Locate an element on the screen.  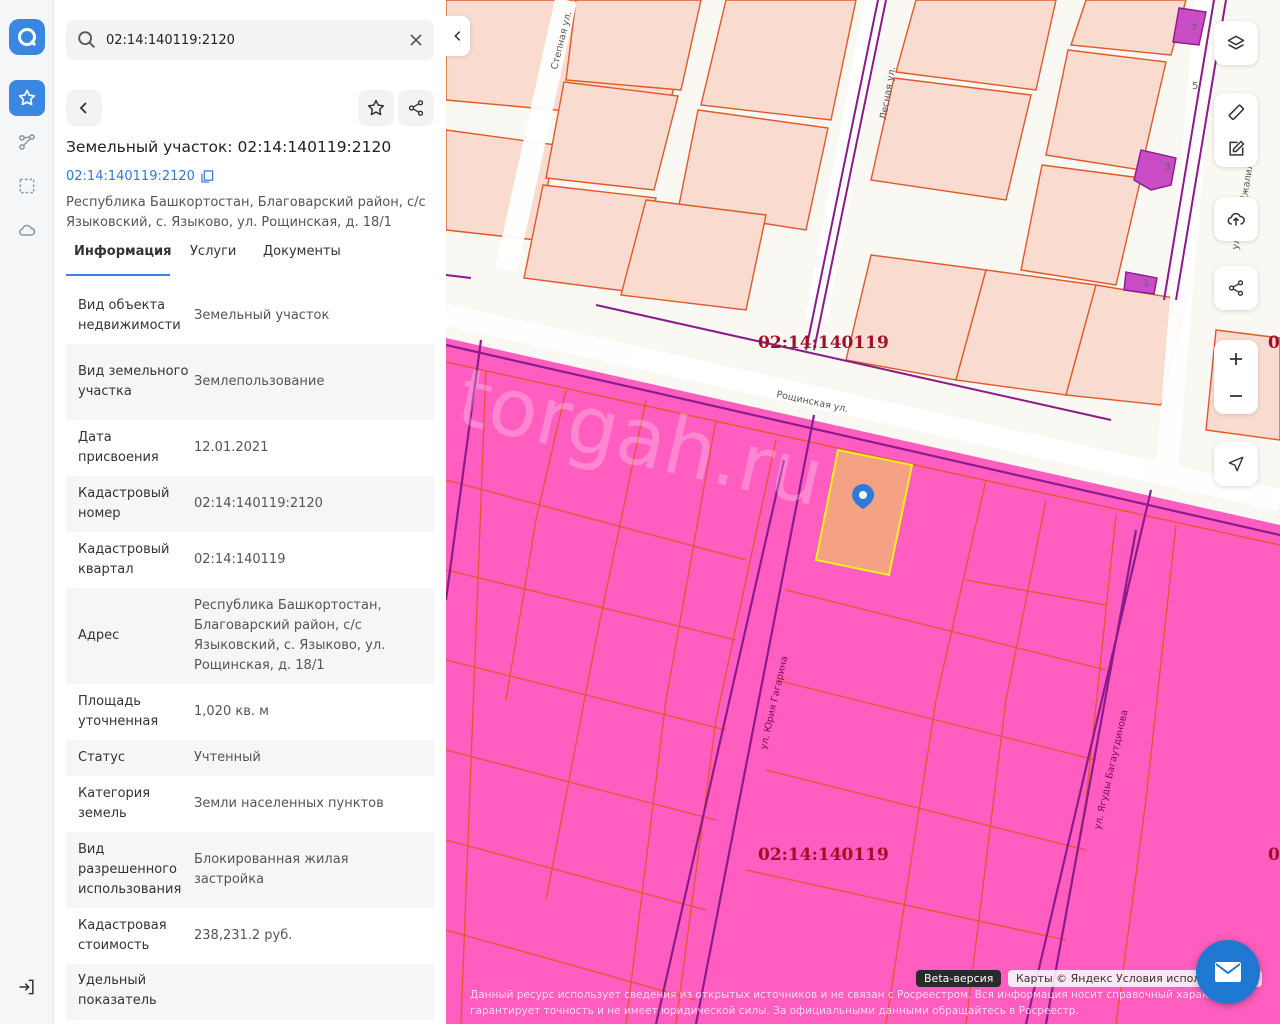
search-input is located at coordinates (251, 40).